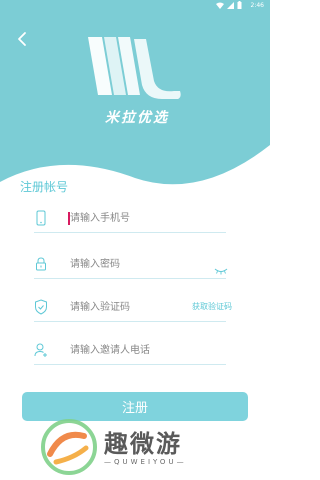 This screenshot has width=320, height=480. Describe the element at coordinates (137, 118) in the screenshot. I see `brand-name: 米拉优选` at that location.